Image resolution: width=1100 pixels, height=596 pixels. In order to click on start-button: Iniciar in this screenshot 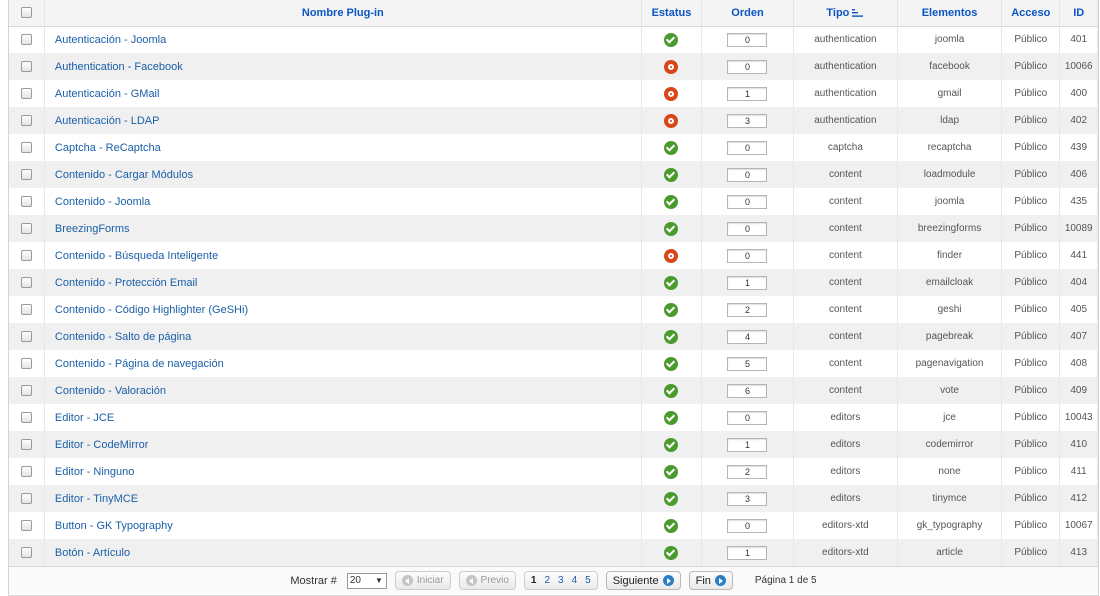, I will do `click(422, 580)`.